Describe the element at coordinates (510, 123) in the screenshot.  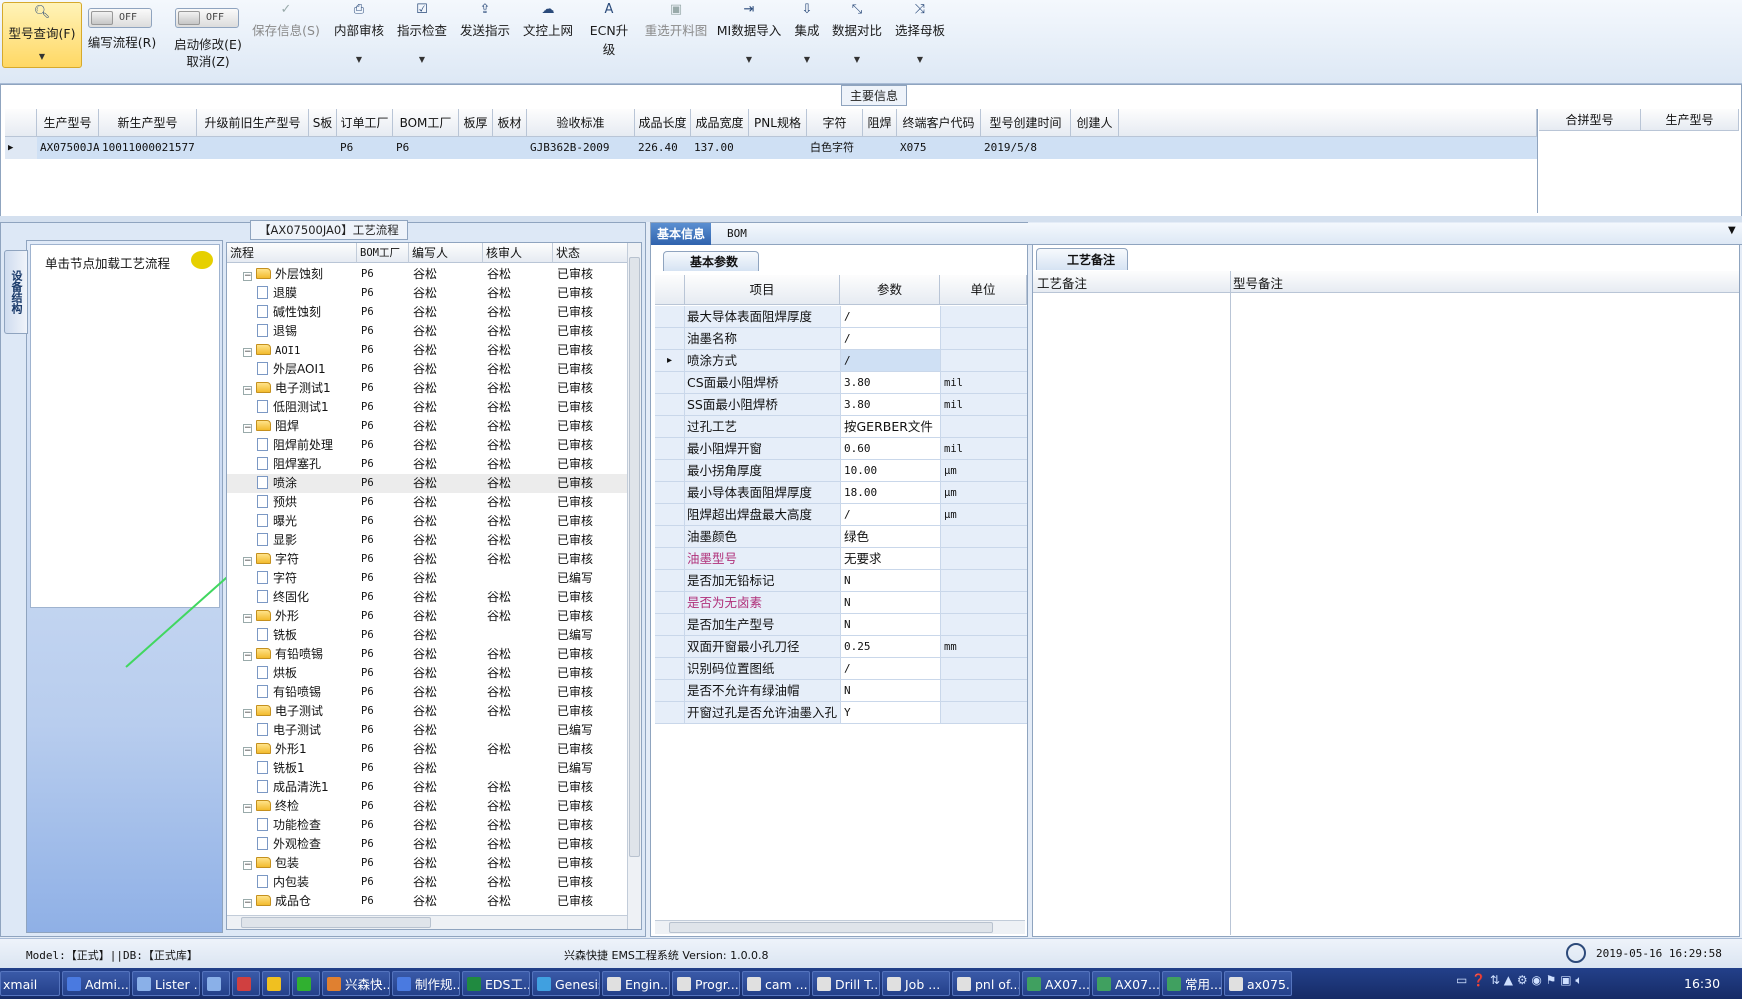
I see `main-info-col-header: 板材` at that location.